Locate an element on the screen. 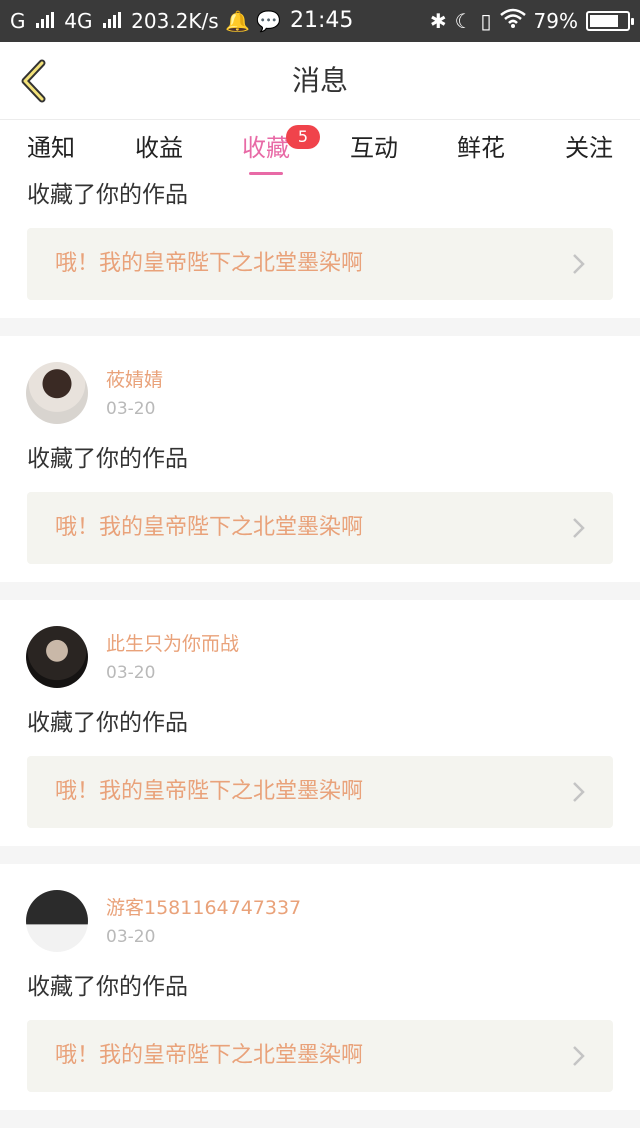 The width and height of the screenshot is (640, 1138). list-item: 收藏了你的作品 哦！我的皇帝陛下之北堂墨染啊 is located at coordinates (320, 248).